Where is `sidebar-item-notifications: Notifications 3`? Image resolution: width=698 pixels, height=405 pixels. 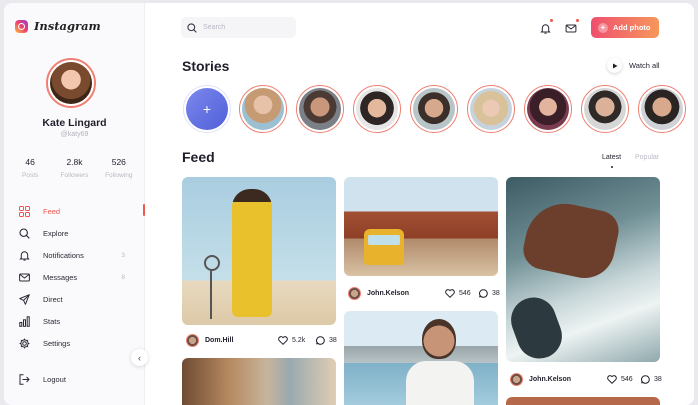
sidebar-item-notifications: Notifications 3 is located at coordinates (74, 255).